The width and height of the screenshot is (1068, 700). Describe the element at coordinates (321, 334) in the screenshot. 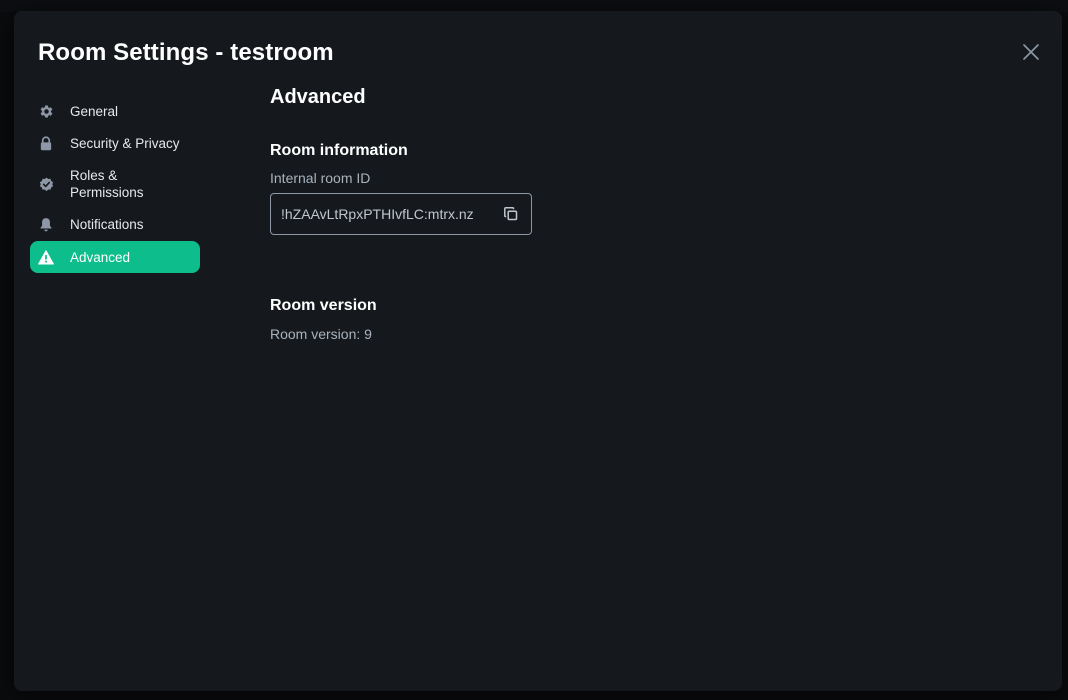

I see `room-version-text: Room version: 9` at that location.